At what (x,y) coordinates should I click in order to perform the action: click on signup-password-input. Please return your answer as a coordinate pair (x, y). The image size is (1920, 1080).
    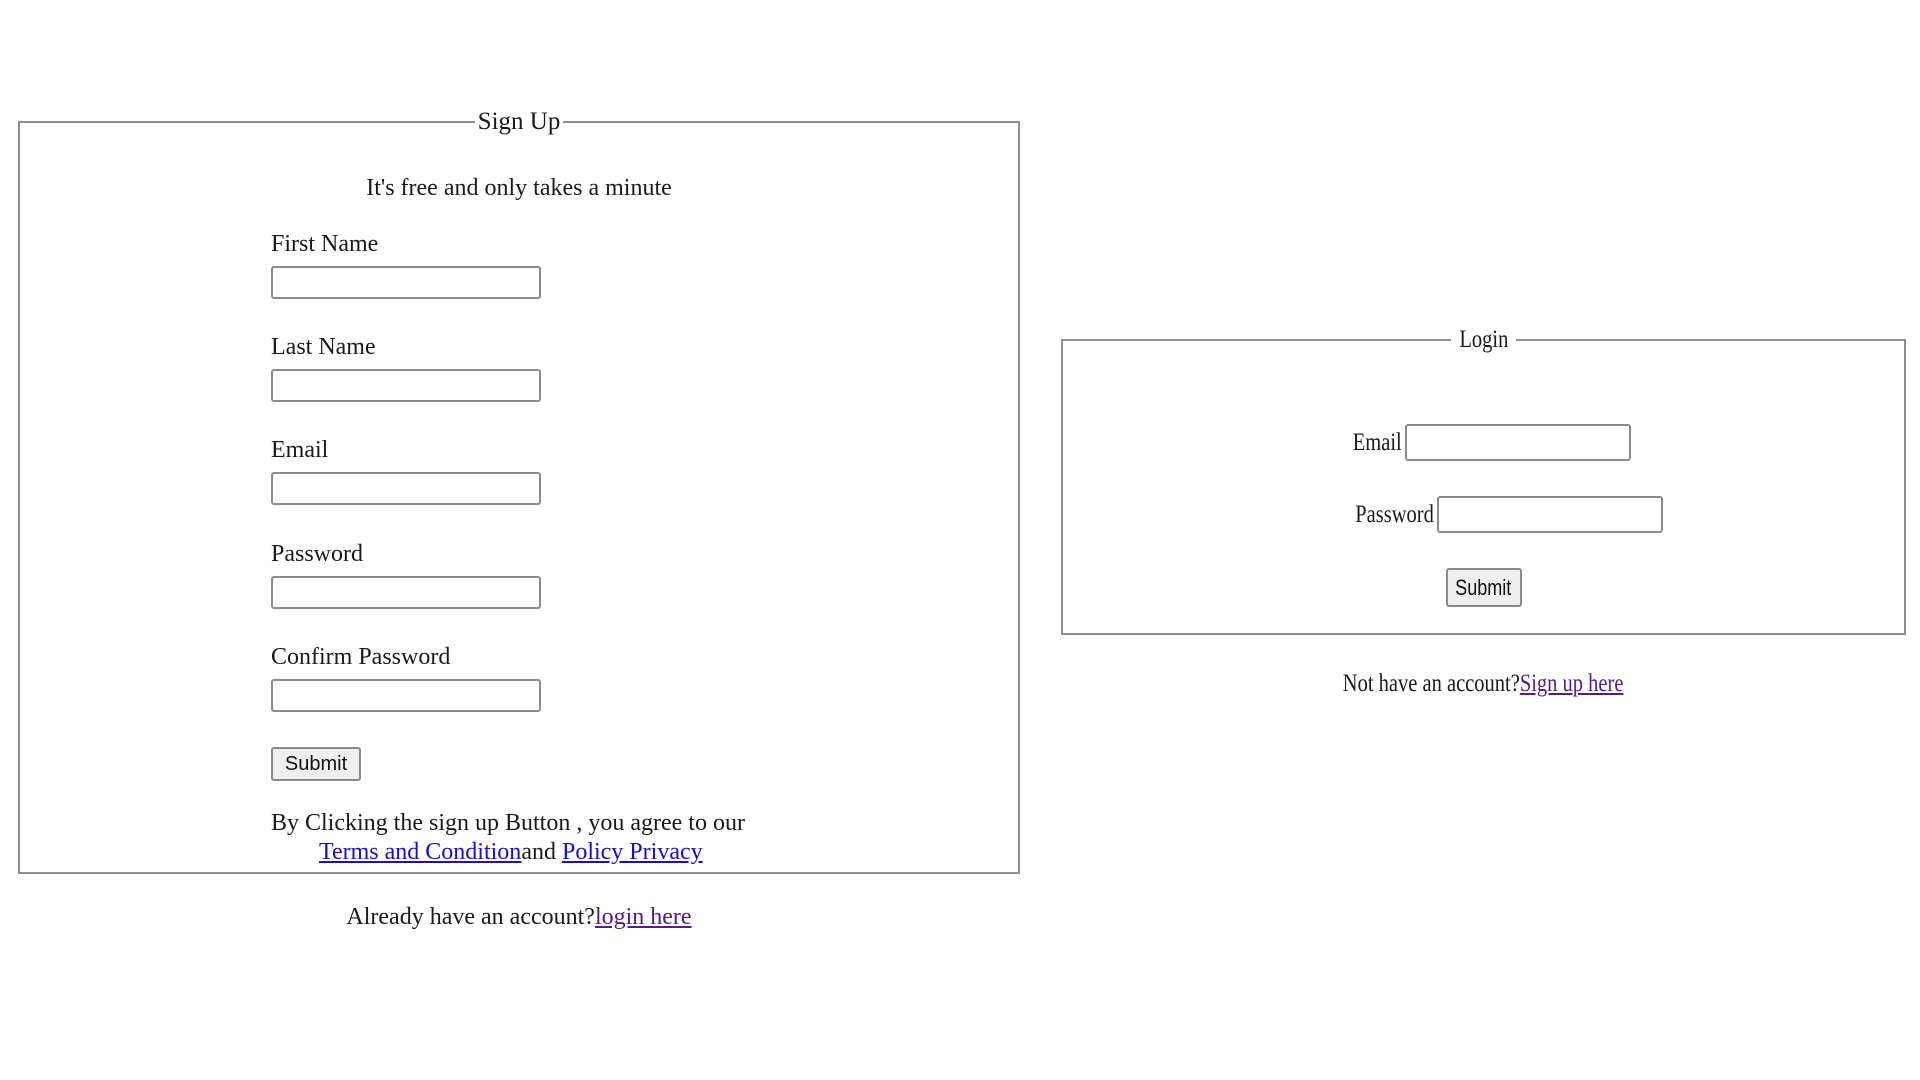
    Looking at the image, I should click on (406, 592).